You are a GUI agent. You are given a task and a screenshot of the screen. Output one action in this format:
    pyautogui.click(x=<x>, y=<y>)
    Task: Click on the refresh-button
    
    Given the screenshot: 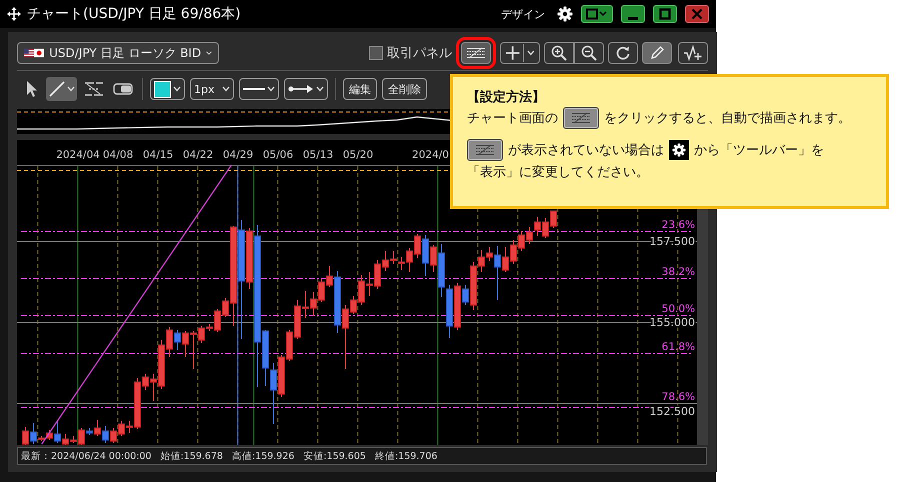 What is the action you would take?
    pyautogui.click(x=623, y=53)
    